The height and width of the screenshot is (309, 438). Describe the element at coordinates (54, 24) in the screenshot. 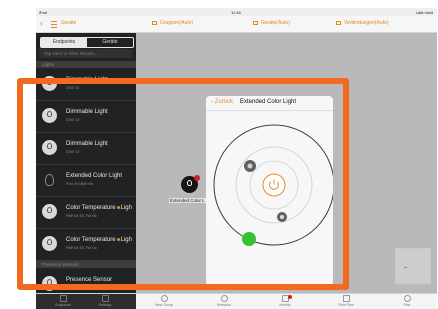

I see `list-icon` at that location.